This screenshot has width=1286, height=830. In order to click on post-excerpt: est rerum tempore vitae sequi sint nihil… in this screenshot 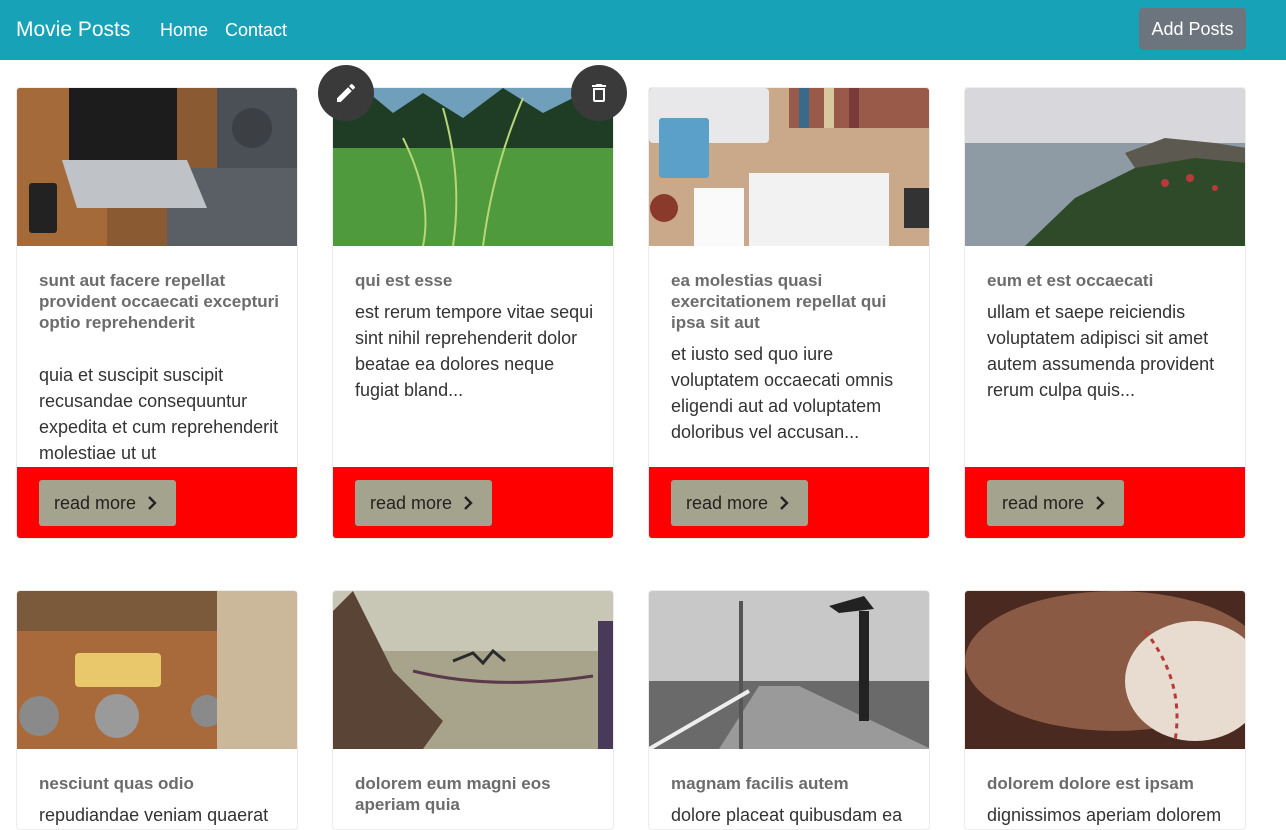, I will do `click(474, 351)`.